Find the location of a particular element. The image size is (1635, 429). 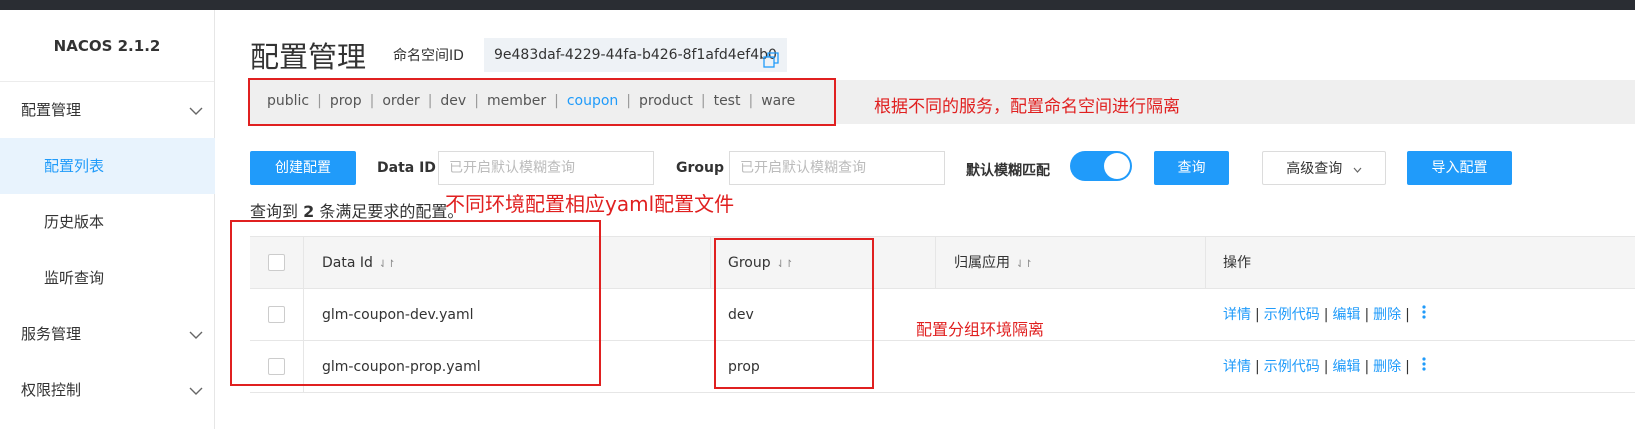

sidebar-item-config-list: 配置列表 is located at coordinates (107, 166).